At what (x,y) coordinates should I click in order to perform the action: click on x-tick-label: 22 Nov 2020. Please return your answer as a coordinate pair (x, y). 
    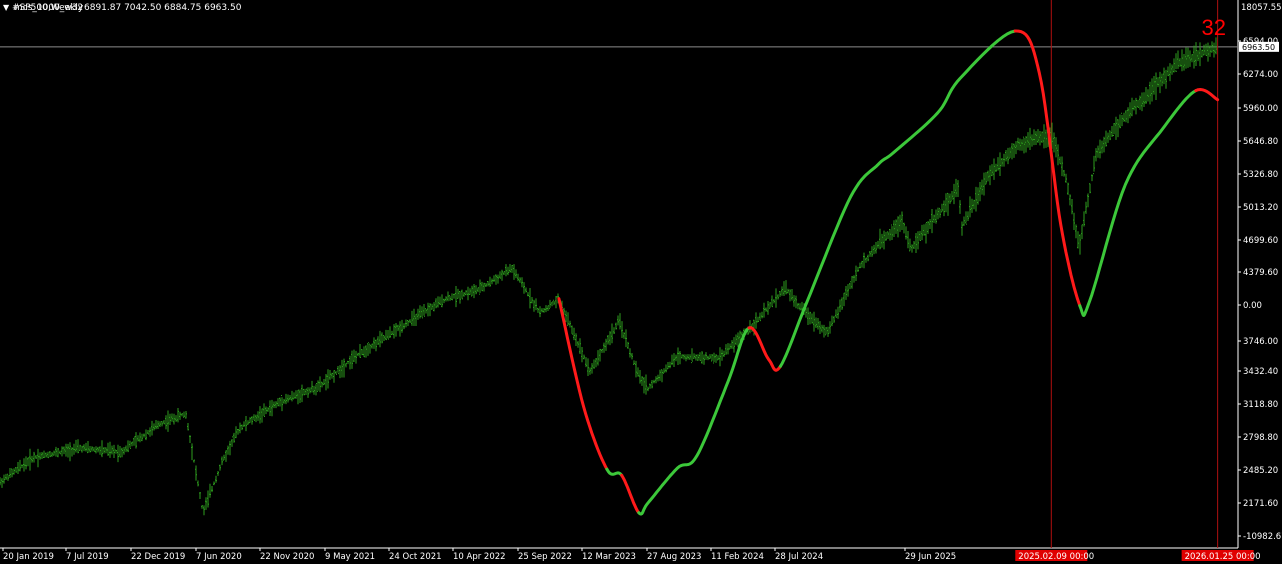
    Looking at the image, I should click on (287, 557).